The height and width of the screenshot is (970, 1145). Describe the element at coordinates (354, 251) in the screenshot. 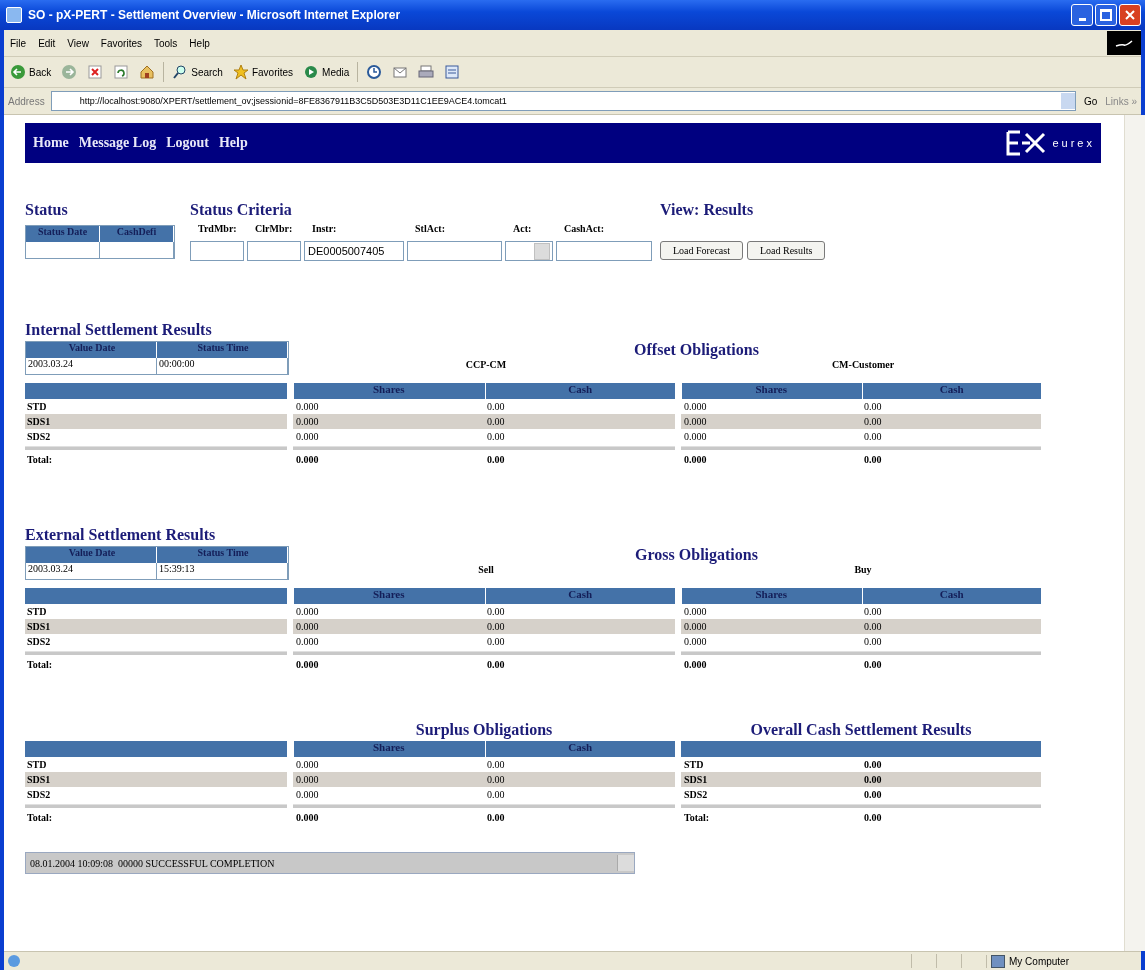

I see `input-field: DE0005007405` at that location.